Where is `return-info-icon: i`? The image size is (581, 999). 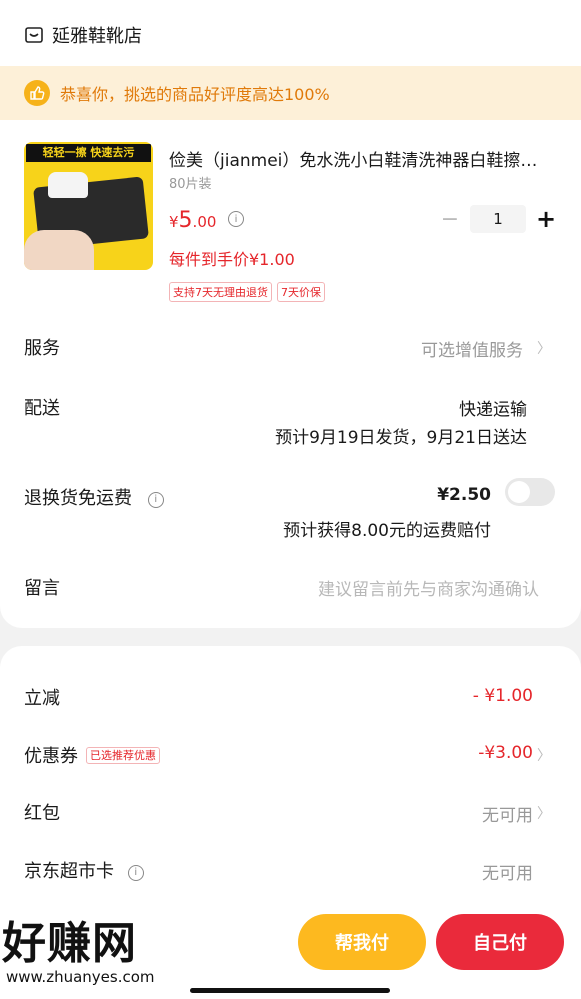
return-info-icon: i is located at coordinates (155, 499).